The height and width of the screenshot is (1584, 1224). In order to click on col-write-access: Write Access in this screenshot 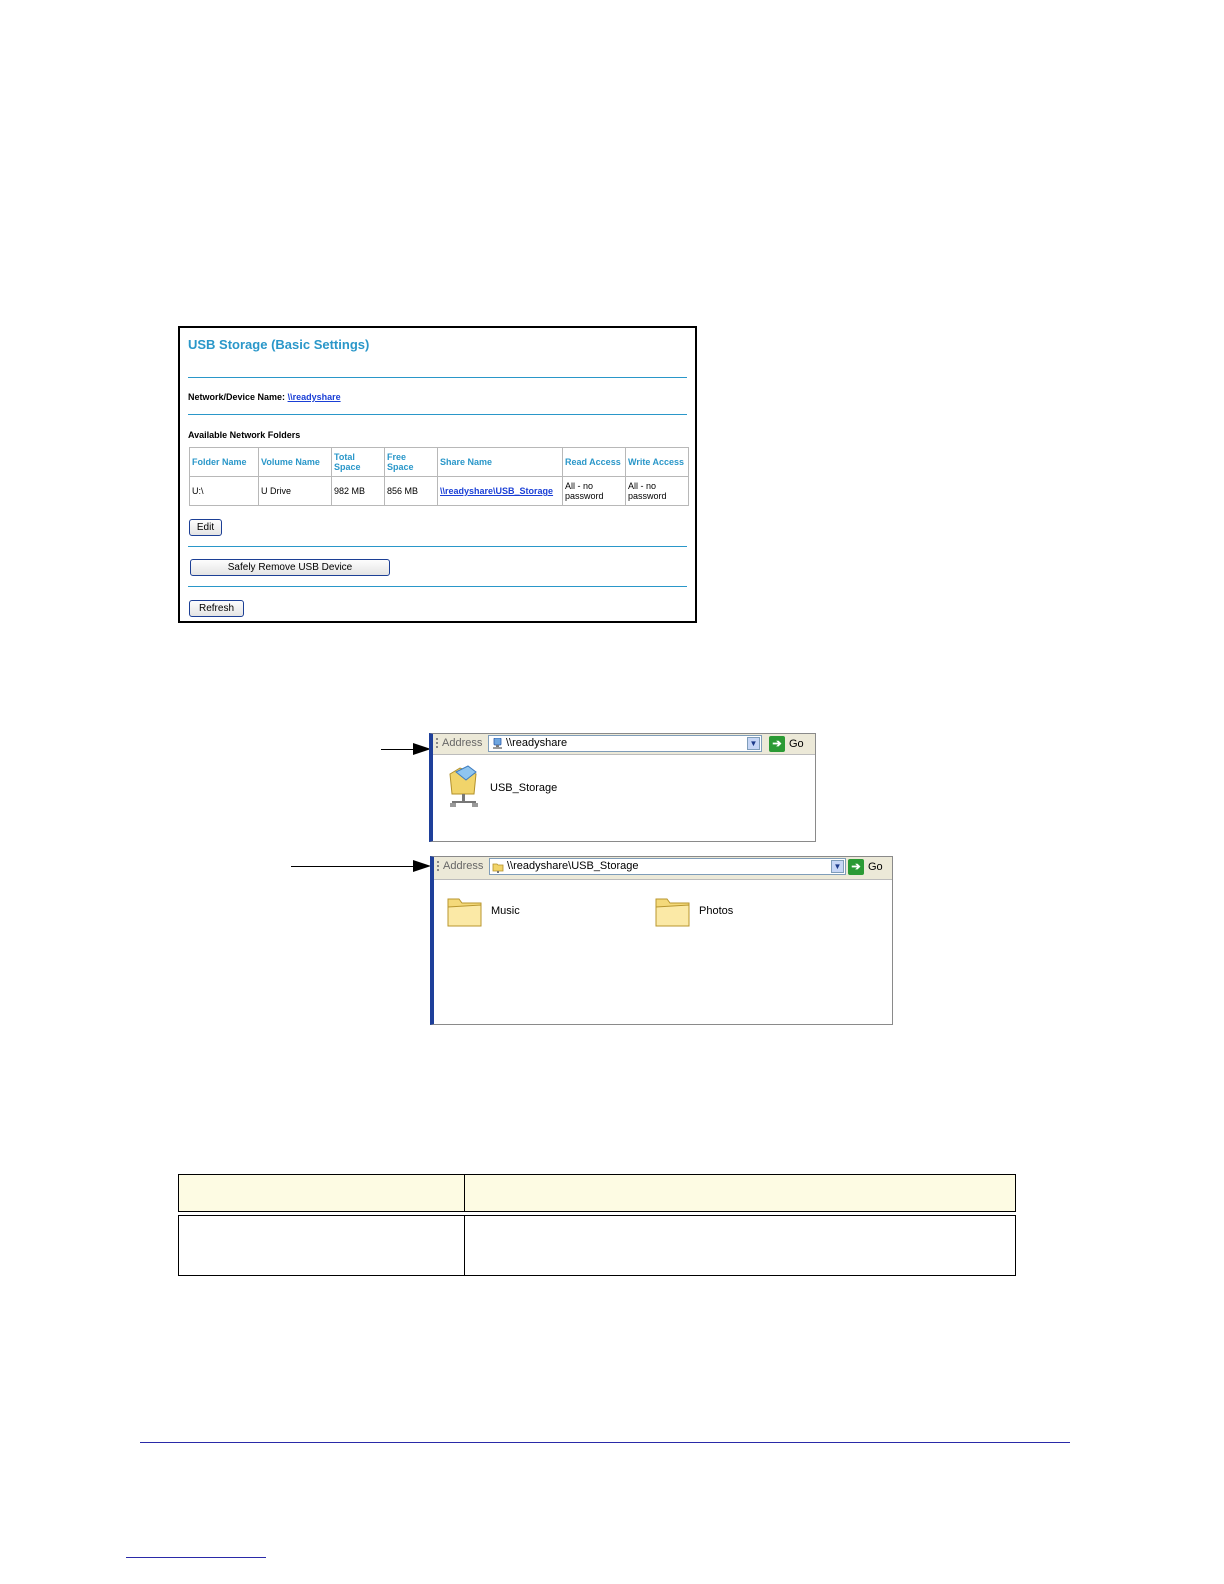, I will do `click(657, 462)`.